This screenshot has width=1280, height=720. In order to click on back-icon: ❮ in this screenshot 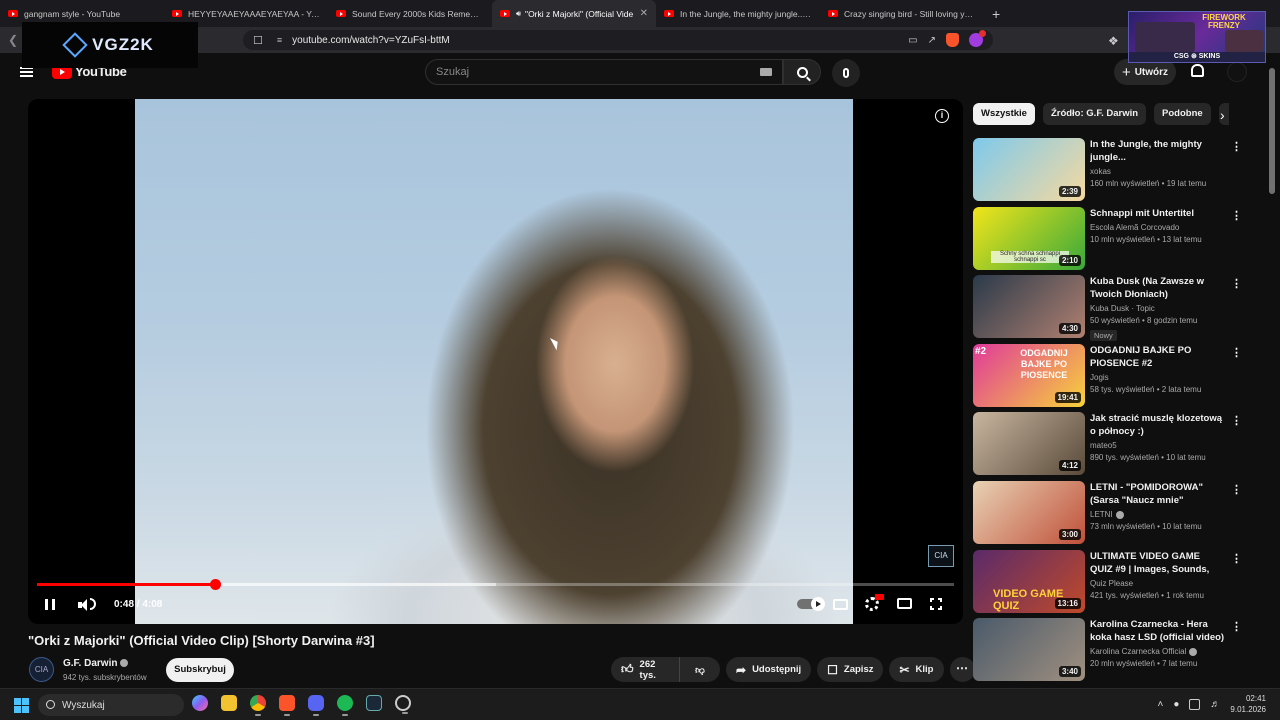, I will do `click(13, 40)`.